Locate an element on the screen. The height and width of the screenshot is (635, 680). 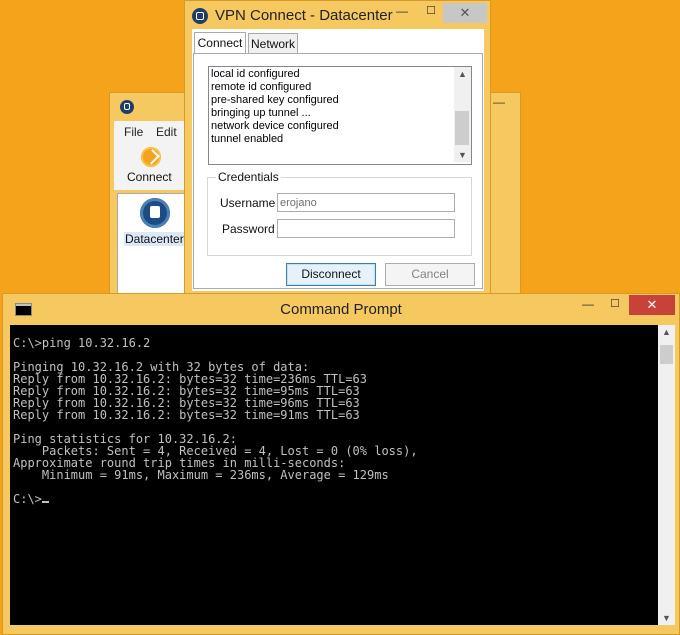
connection-label: Datacenter is located at coordinates (154, 239).